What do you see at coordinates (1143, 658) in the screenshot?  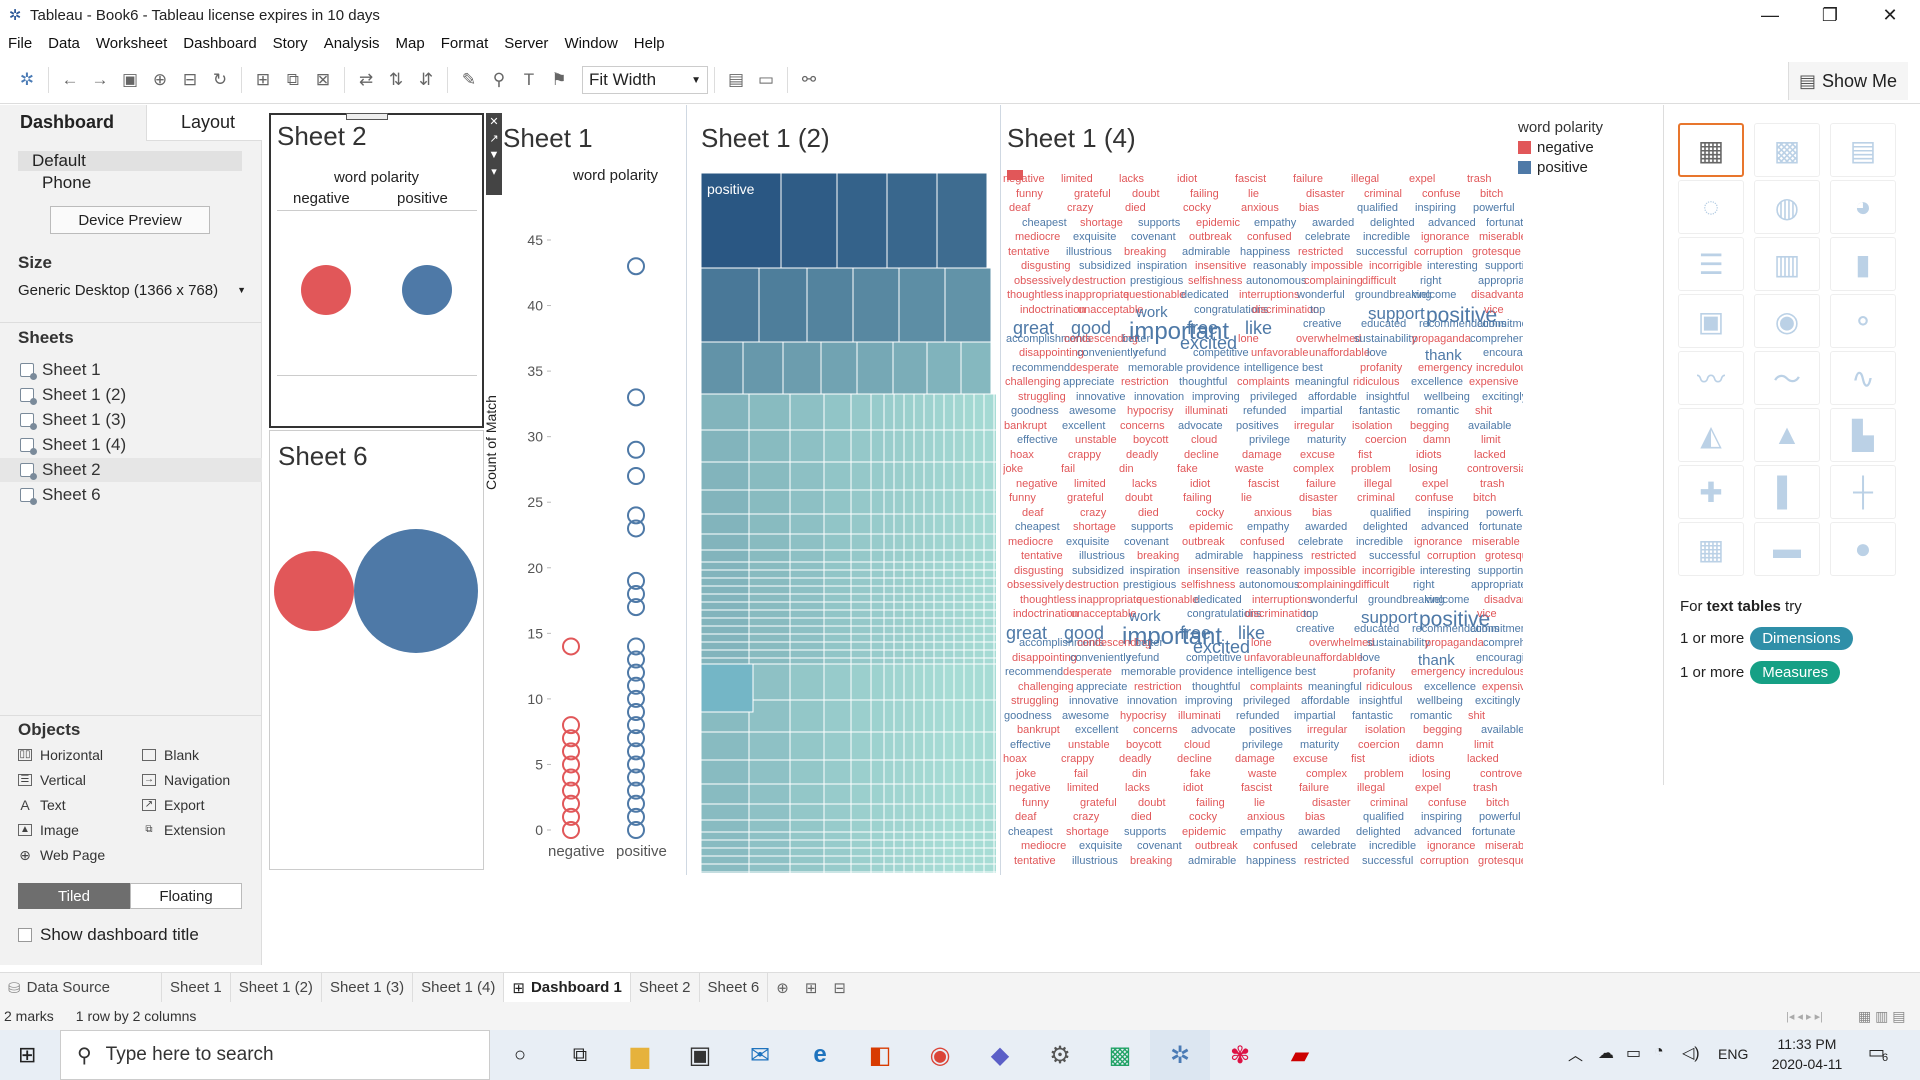 I see `word-cloud-term: refund` at bounding box center [1143, 658].